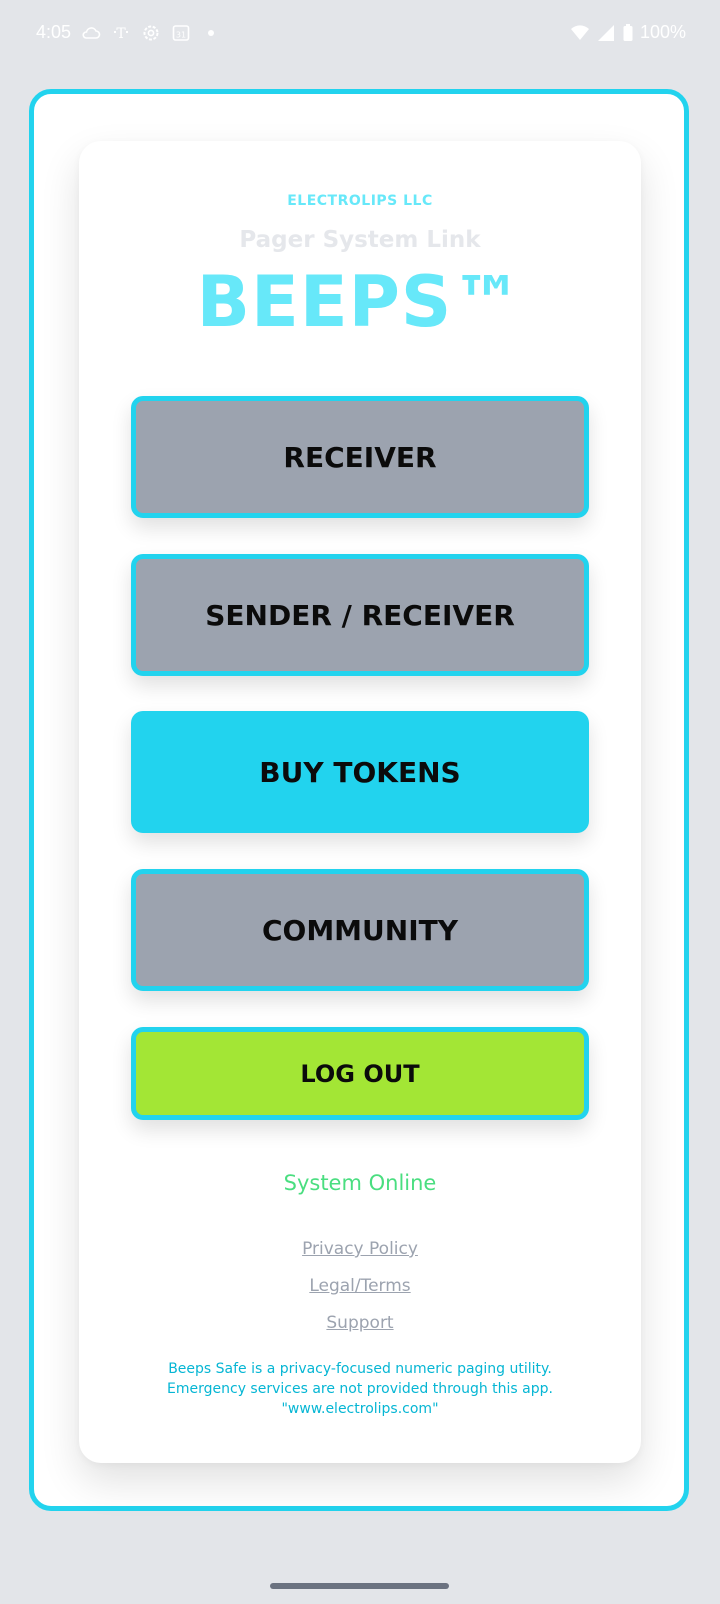 The width and height of the screenshot is (720, 1604). What do you see at coordinates (360, 1409) in the screenshot?
I see `disclaimer-website: "www.electrolips.com"` at bounding box center [360, 1409].